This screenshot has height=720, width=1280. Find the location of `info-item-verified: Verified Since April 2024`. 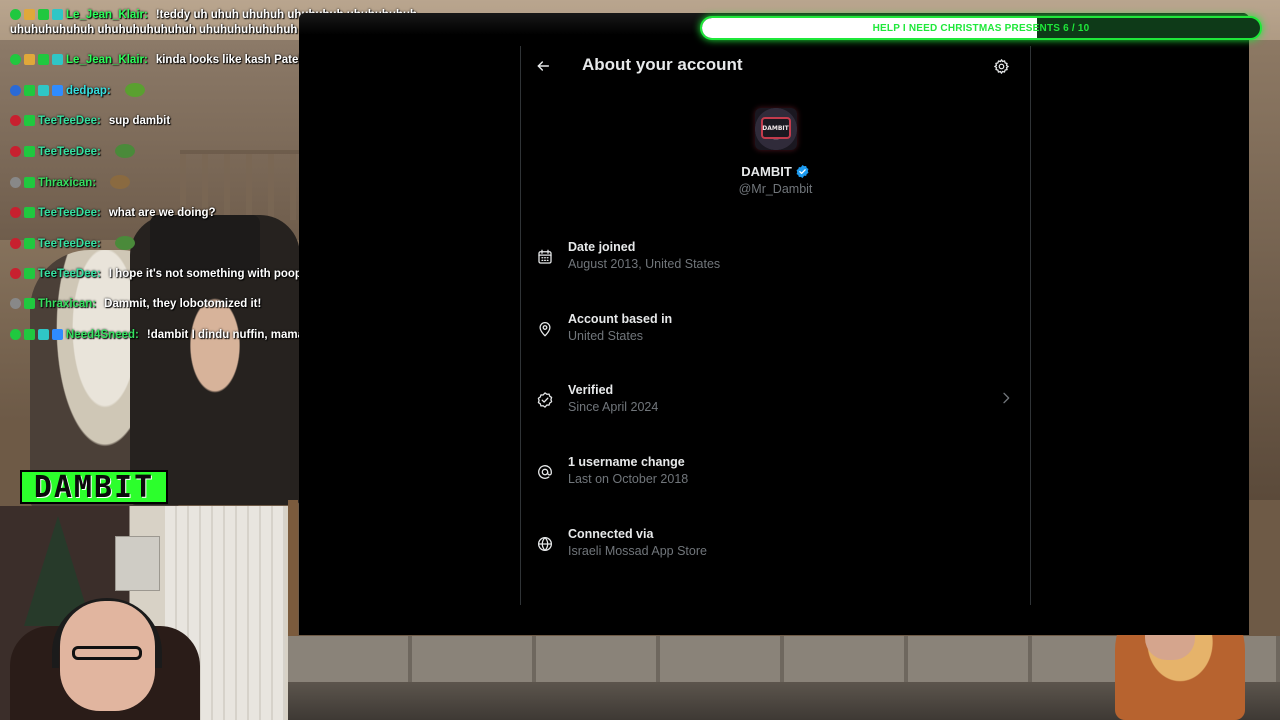

info-item-verified: Verified Since April 2024 is located at coordinates (775, 415).